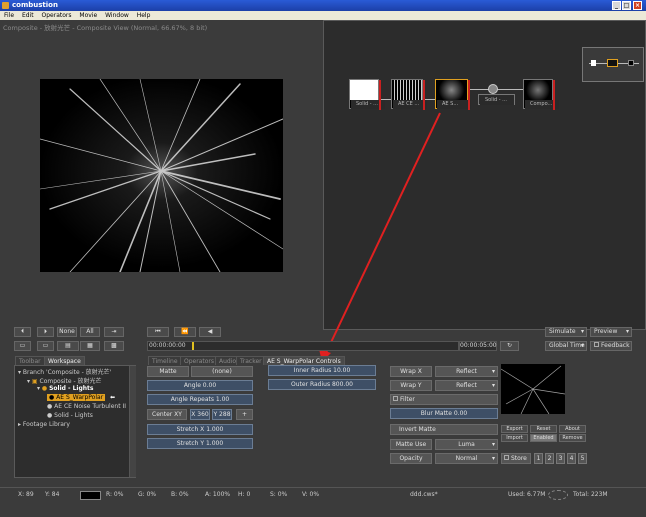 The image size is (646, 517). I want to click on junction-node, so click(493, 89).